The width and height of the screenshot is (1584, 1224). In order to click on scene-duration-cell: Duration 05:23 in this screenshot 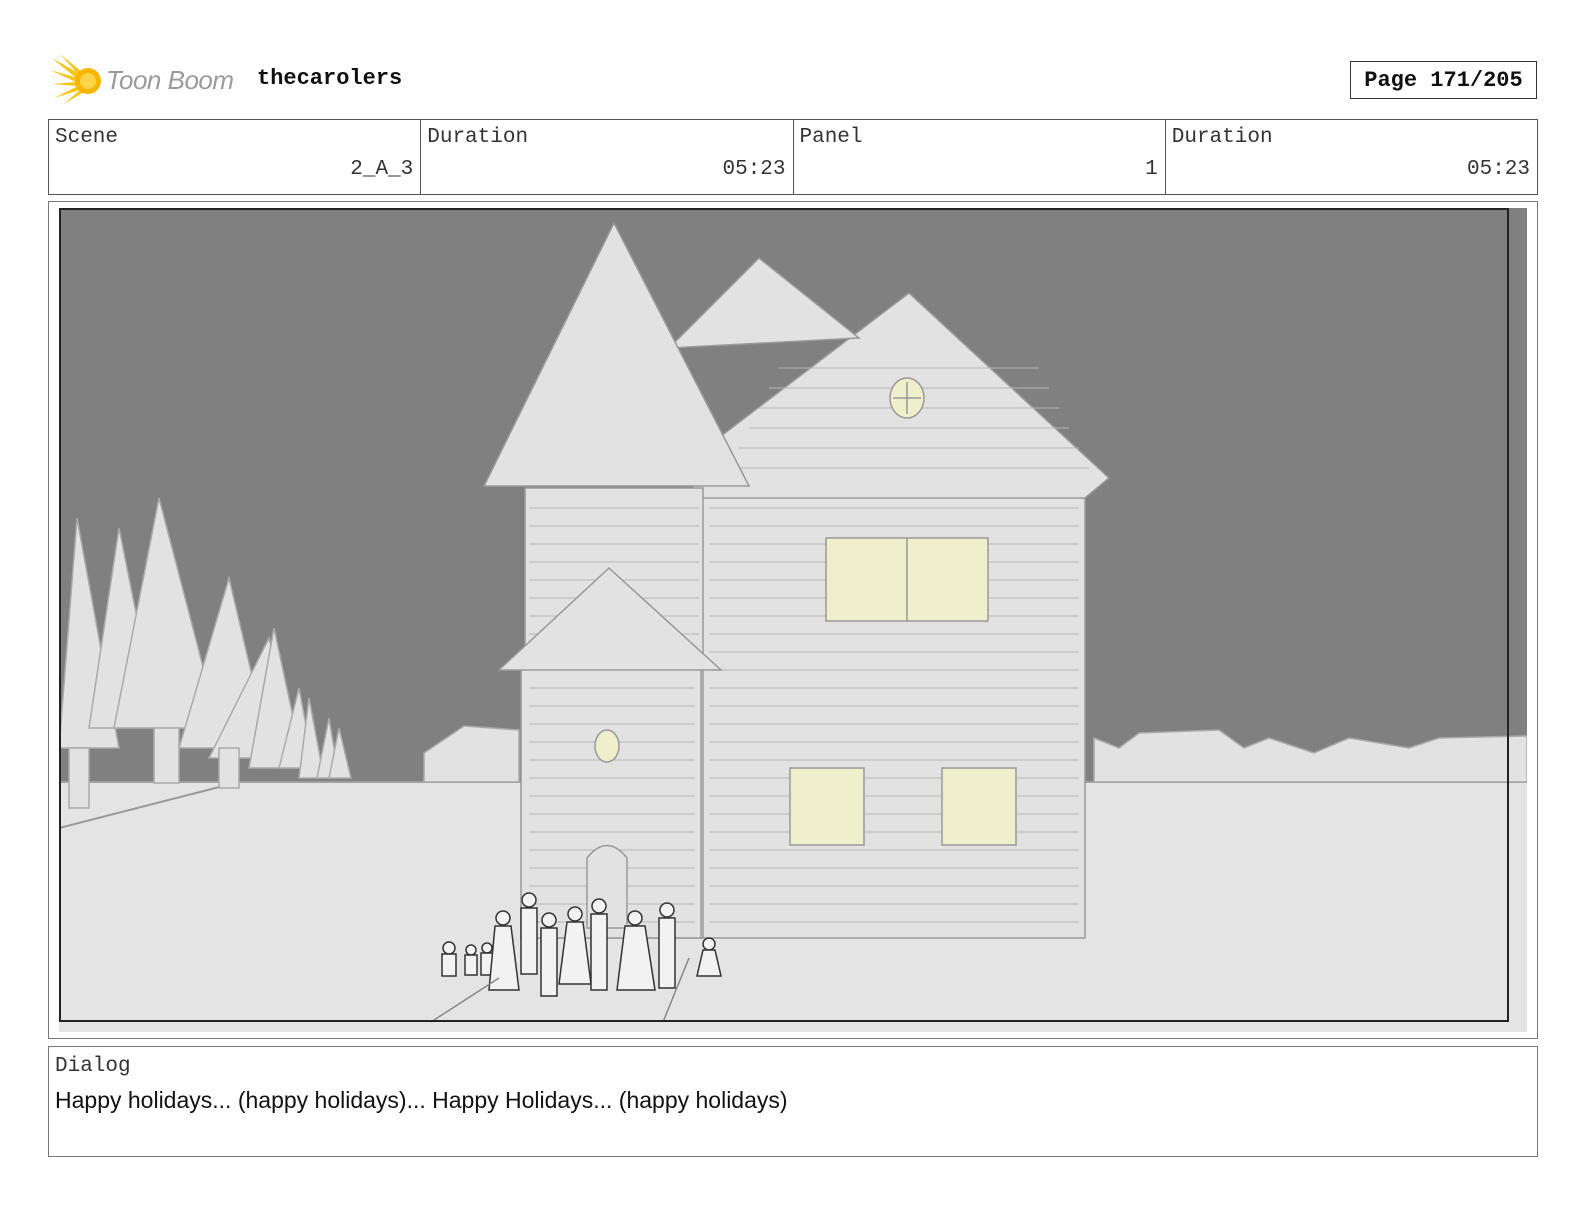, I will do `click(607, 157)`.